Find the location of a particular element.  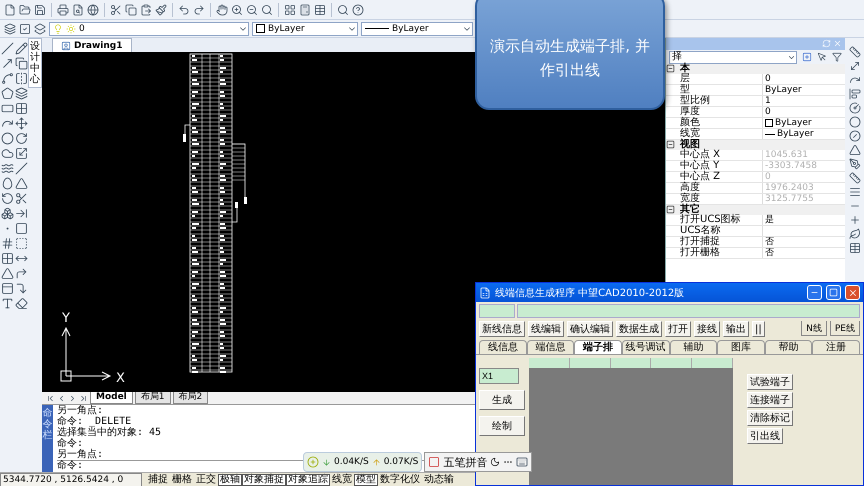

drawing-icon is located at coordinates (66, 45).